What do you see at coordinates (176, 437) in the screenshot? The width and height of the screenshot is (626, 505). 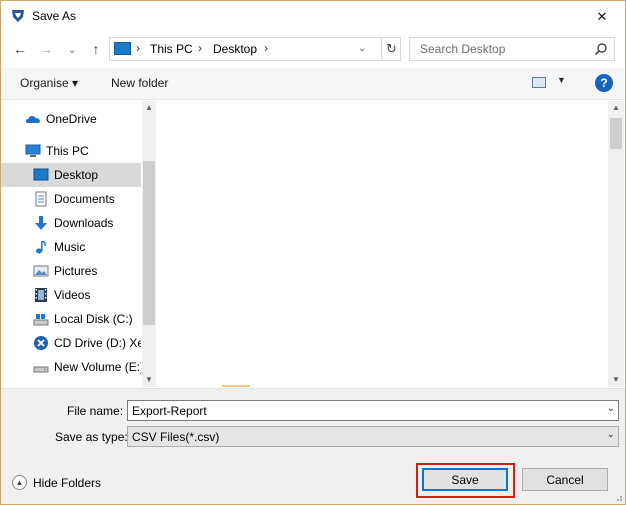 I see `save-as-type-value: CSV Files(*.csv)` at bounding box center [176, 437].